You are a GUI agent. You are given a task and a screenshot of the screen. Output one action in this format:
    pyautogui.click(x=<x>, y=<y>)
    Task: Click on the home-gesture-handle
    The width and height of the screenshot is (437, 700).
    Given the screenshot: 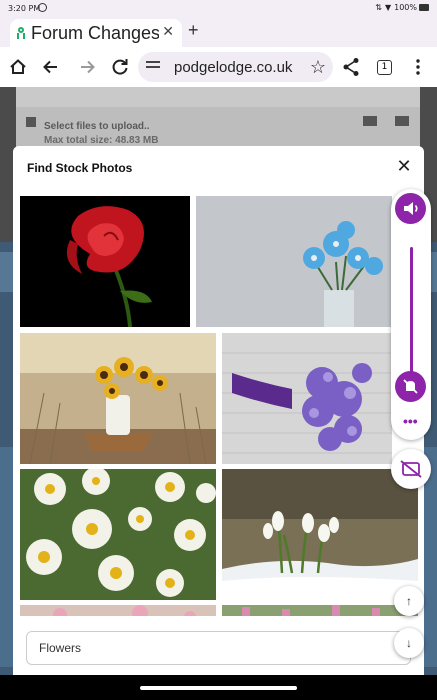 What is the action you would take?
    pyautogui.click(x=218, y=688)
    